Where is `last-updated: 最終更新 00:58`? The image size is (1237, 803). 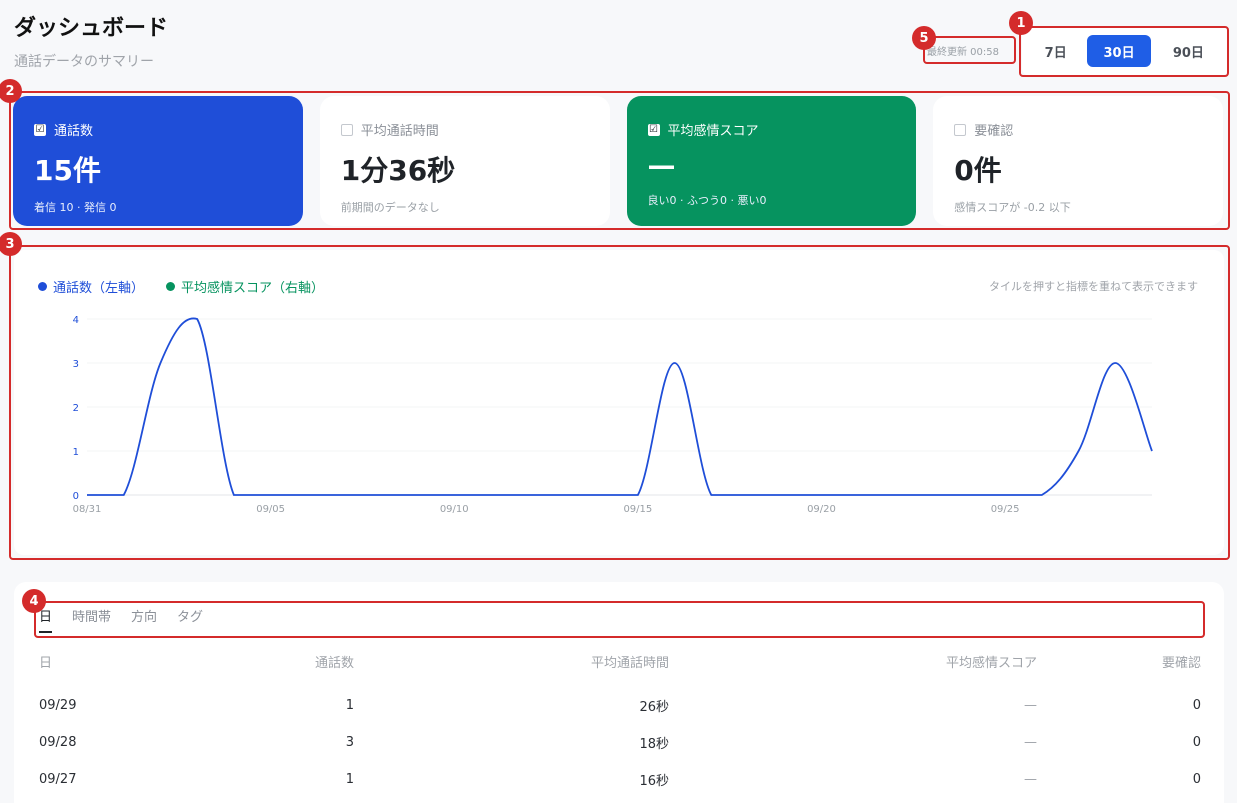
last-updated: 最終更新 00:58 is located at coordinates (963, 52).